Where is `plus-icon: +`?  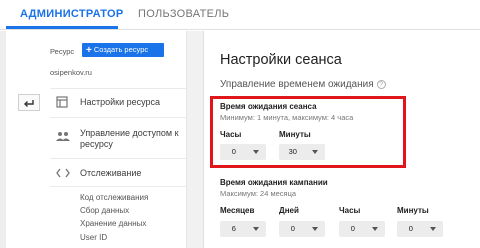 plus-icon: + is located at coordinates (89, 50).